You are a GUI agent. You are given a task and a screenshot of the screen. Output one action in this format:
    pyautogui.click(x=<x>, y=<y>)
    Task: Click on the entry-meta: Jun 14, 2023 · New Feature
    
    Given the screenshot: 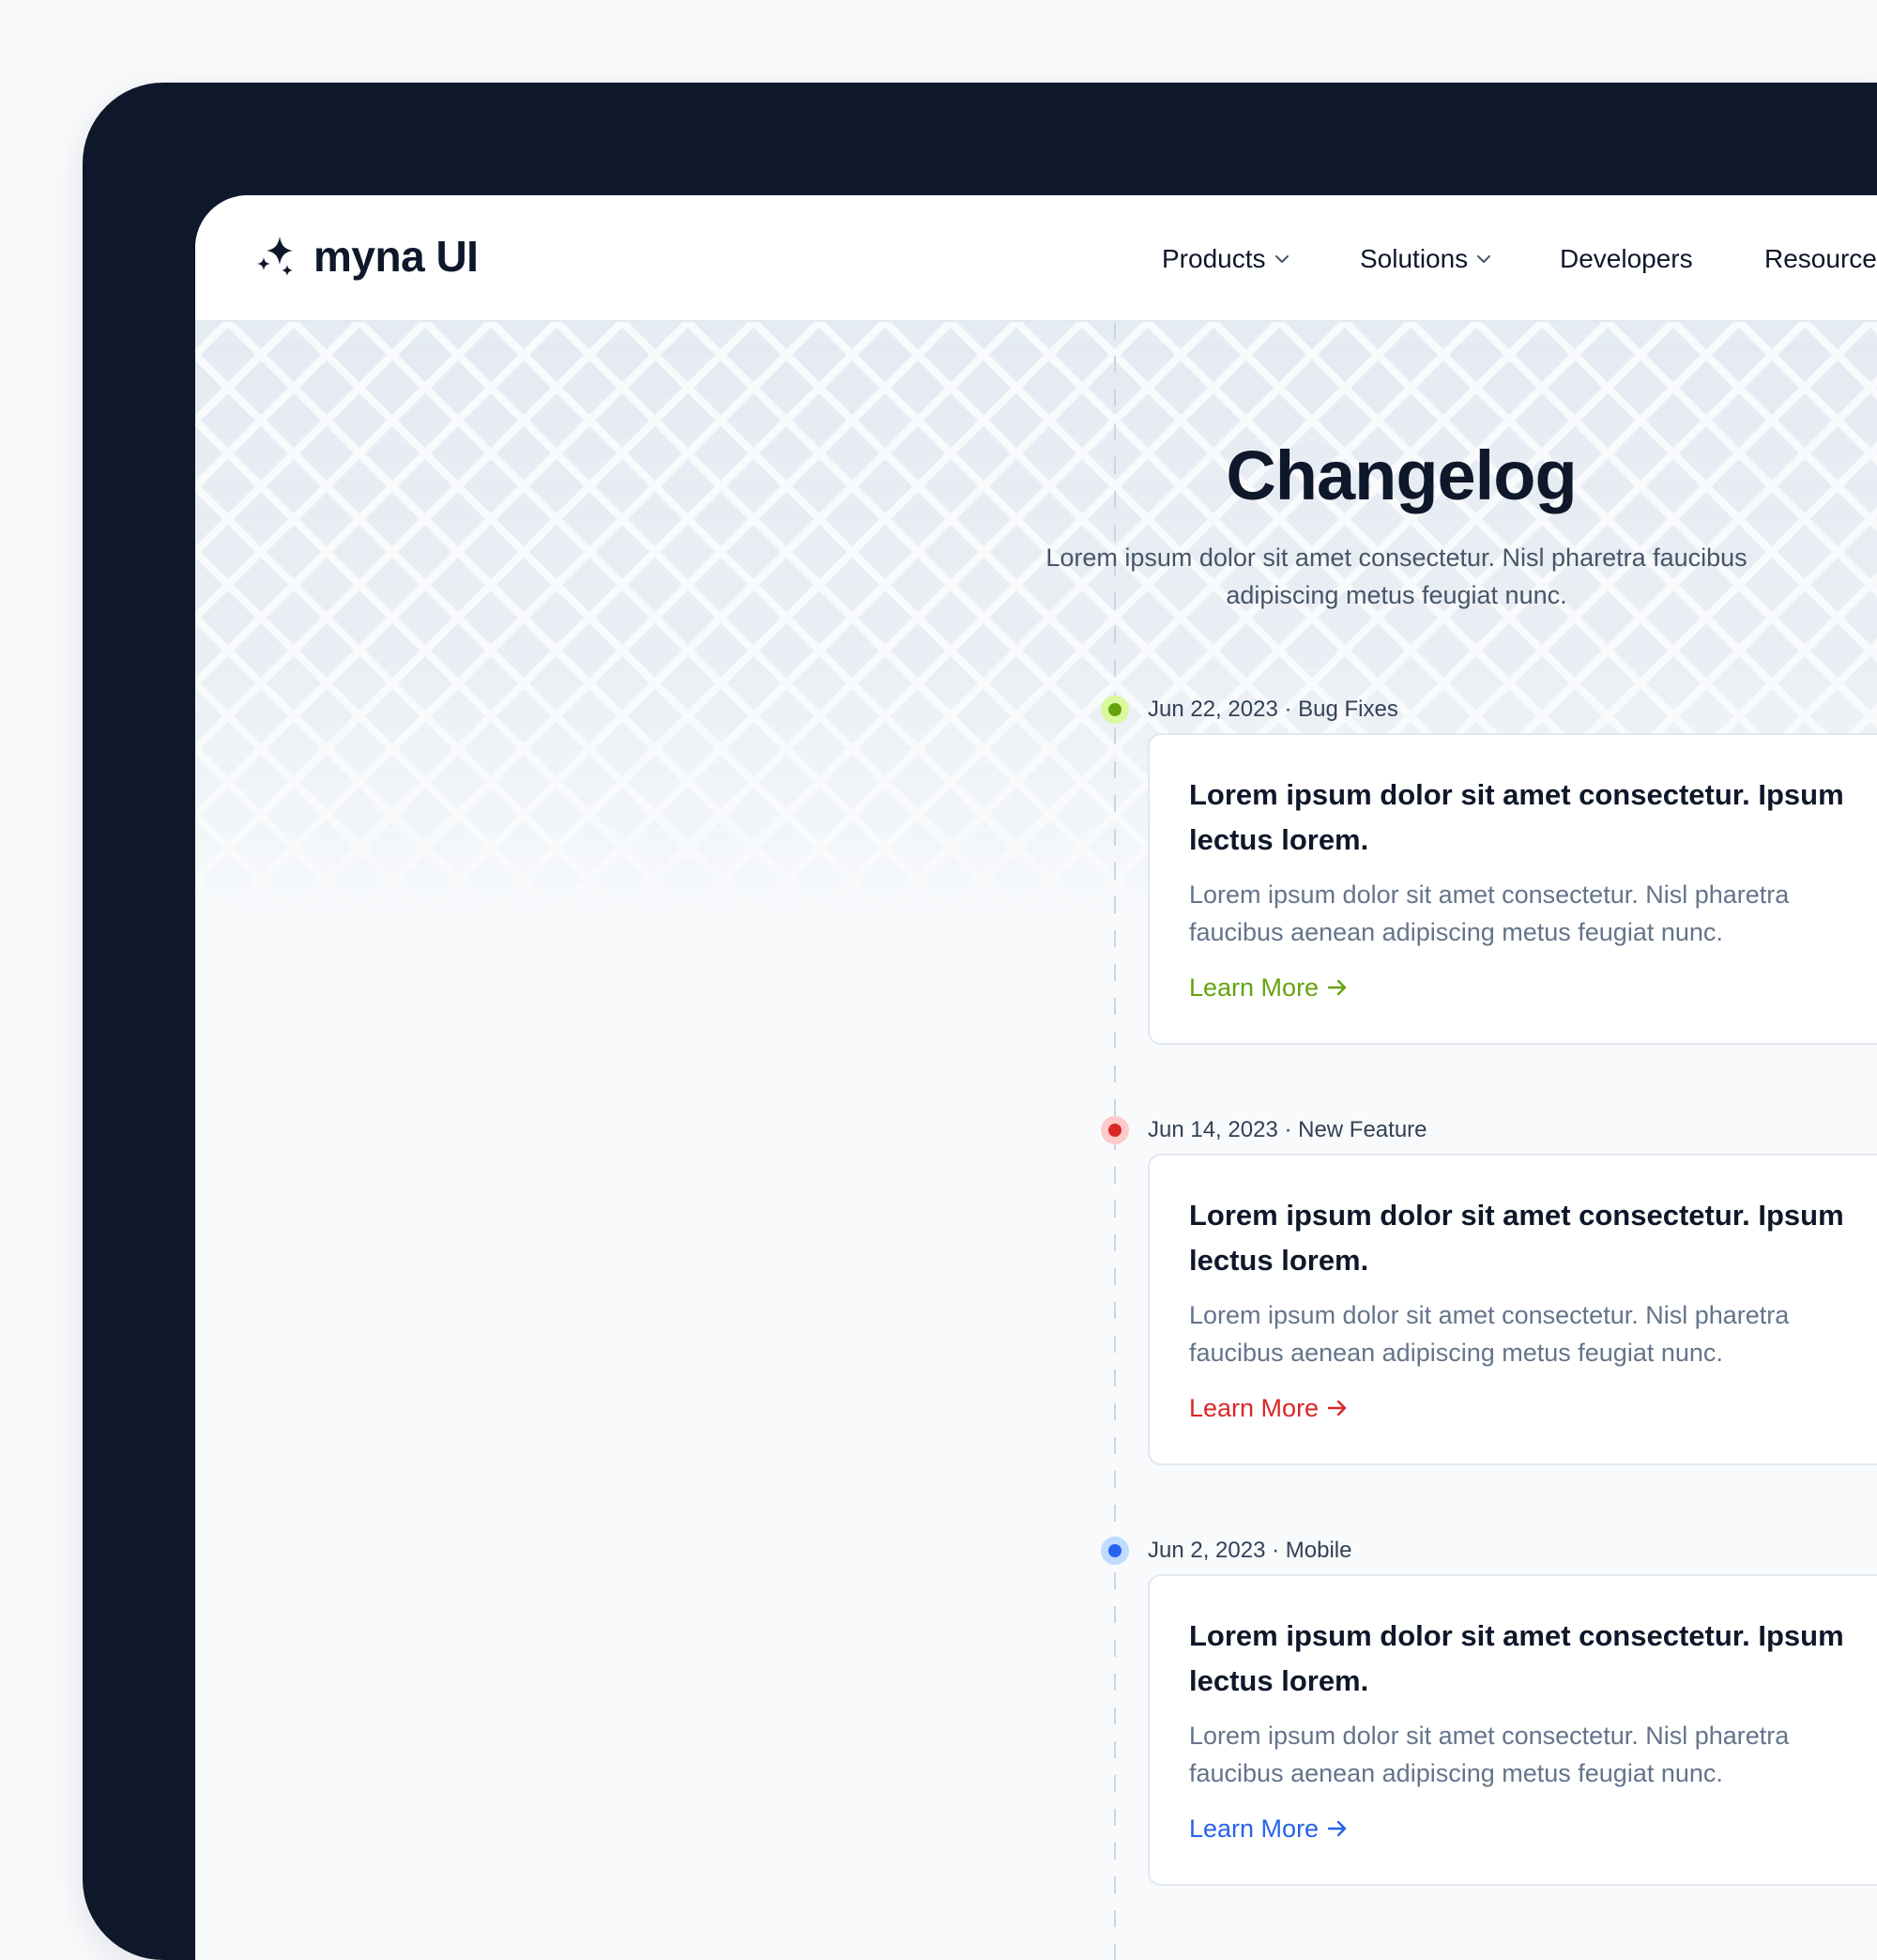 What is the action you would take?
    pyautogui.click(x=1287, y=1129)
    